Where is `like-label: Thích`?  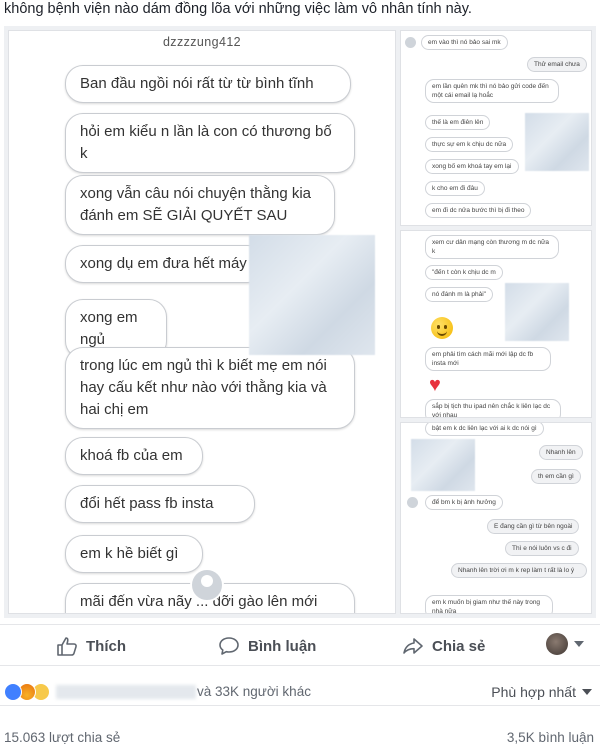
like-label: Thích is located at coordinates (106, 646).